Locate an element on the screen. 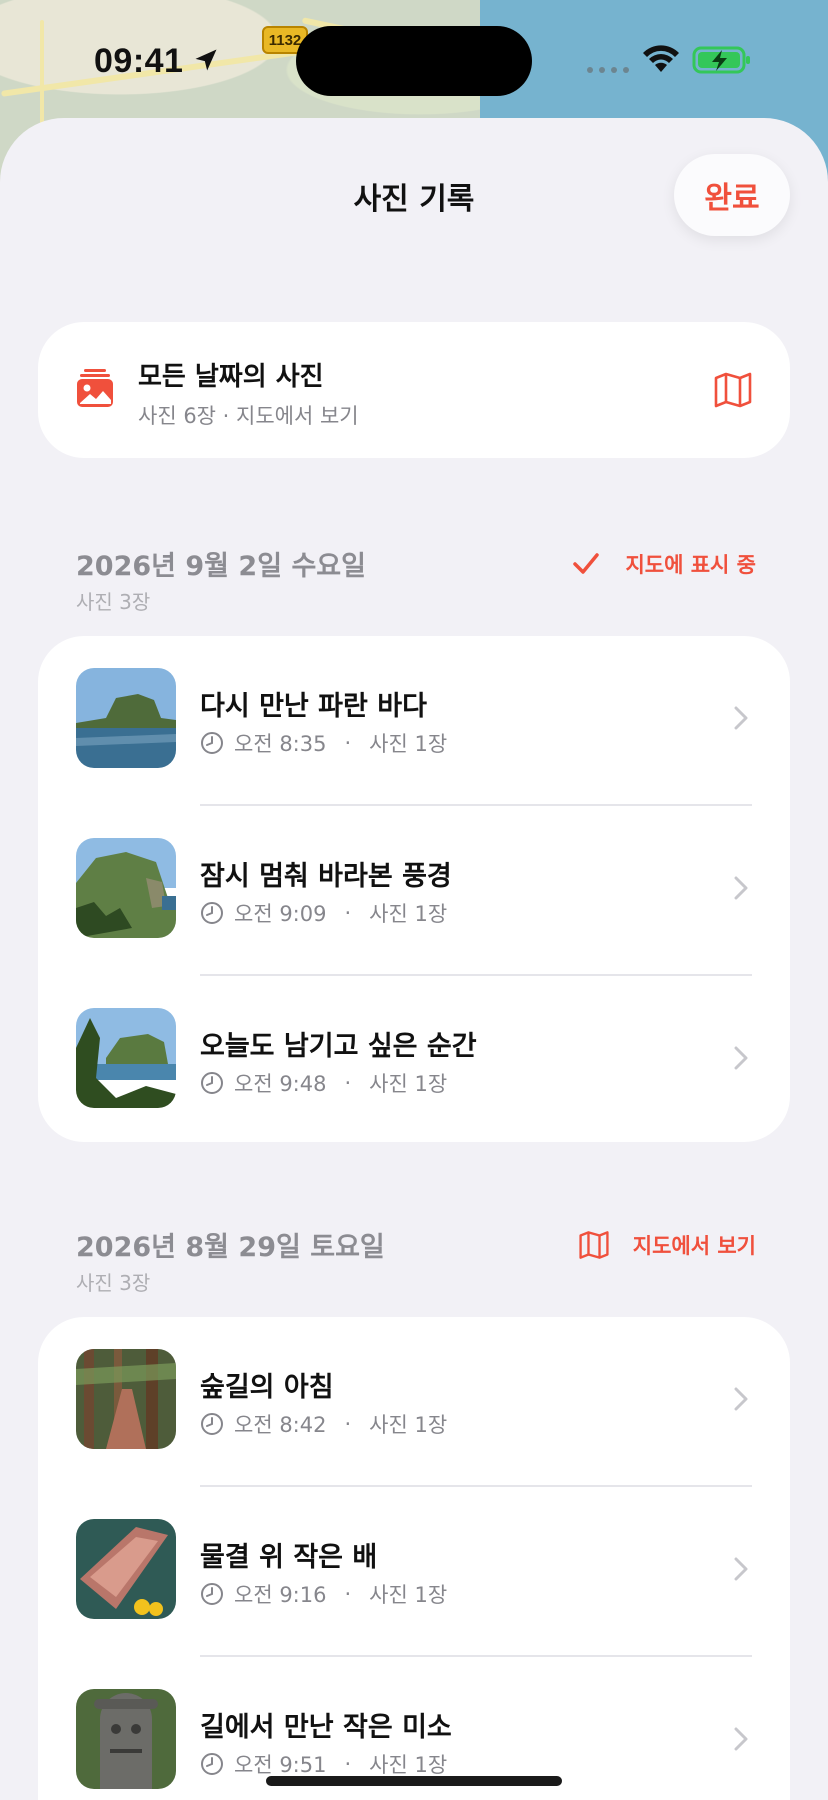  item-time: 오전 8:42 is located at coordinates (280, 1425).